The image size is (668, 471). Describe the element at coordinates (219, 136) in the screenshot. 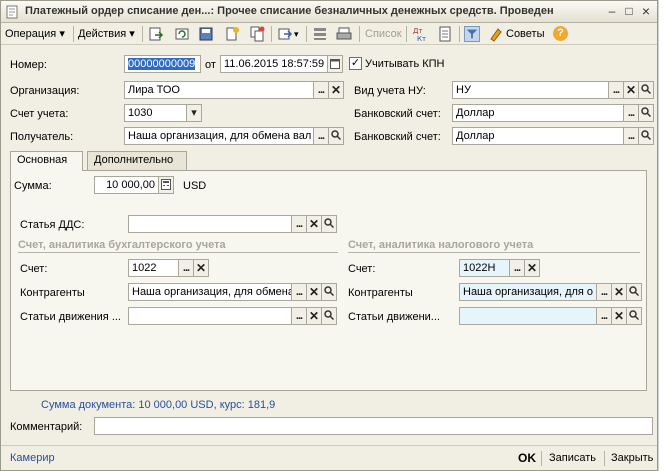

I see `recipient-input: Наша организация, для обмена вал` at that location.